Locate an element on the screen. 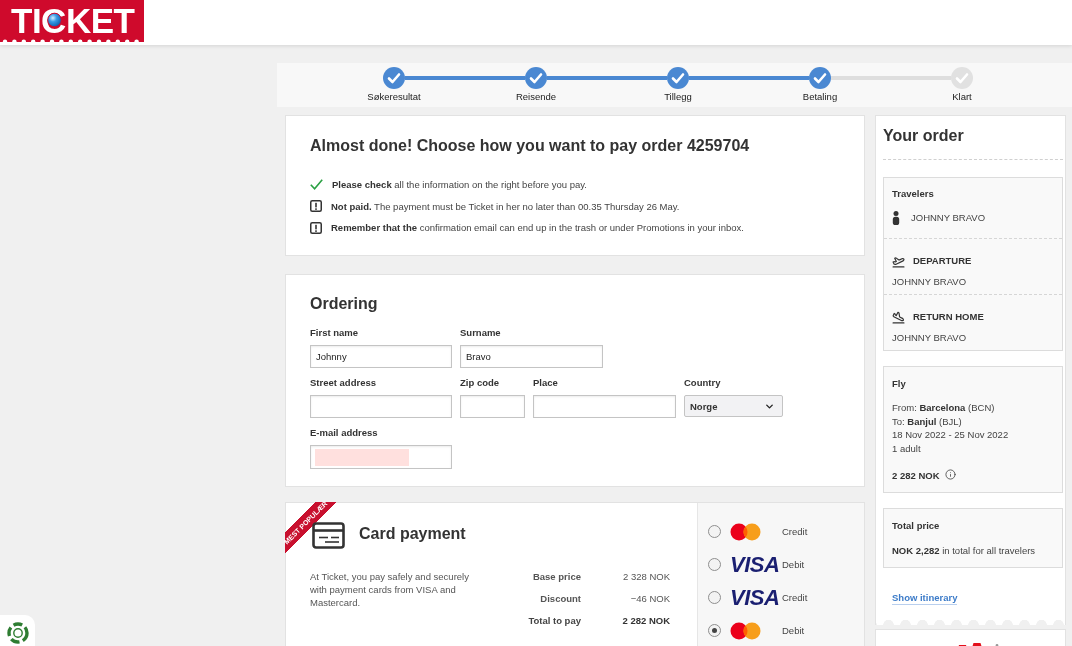  price-value: 2 282 NOK is located at coordinates (645, 620).